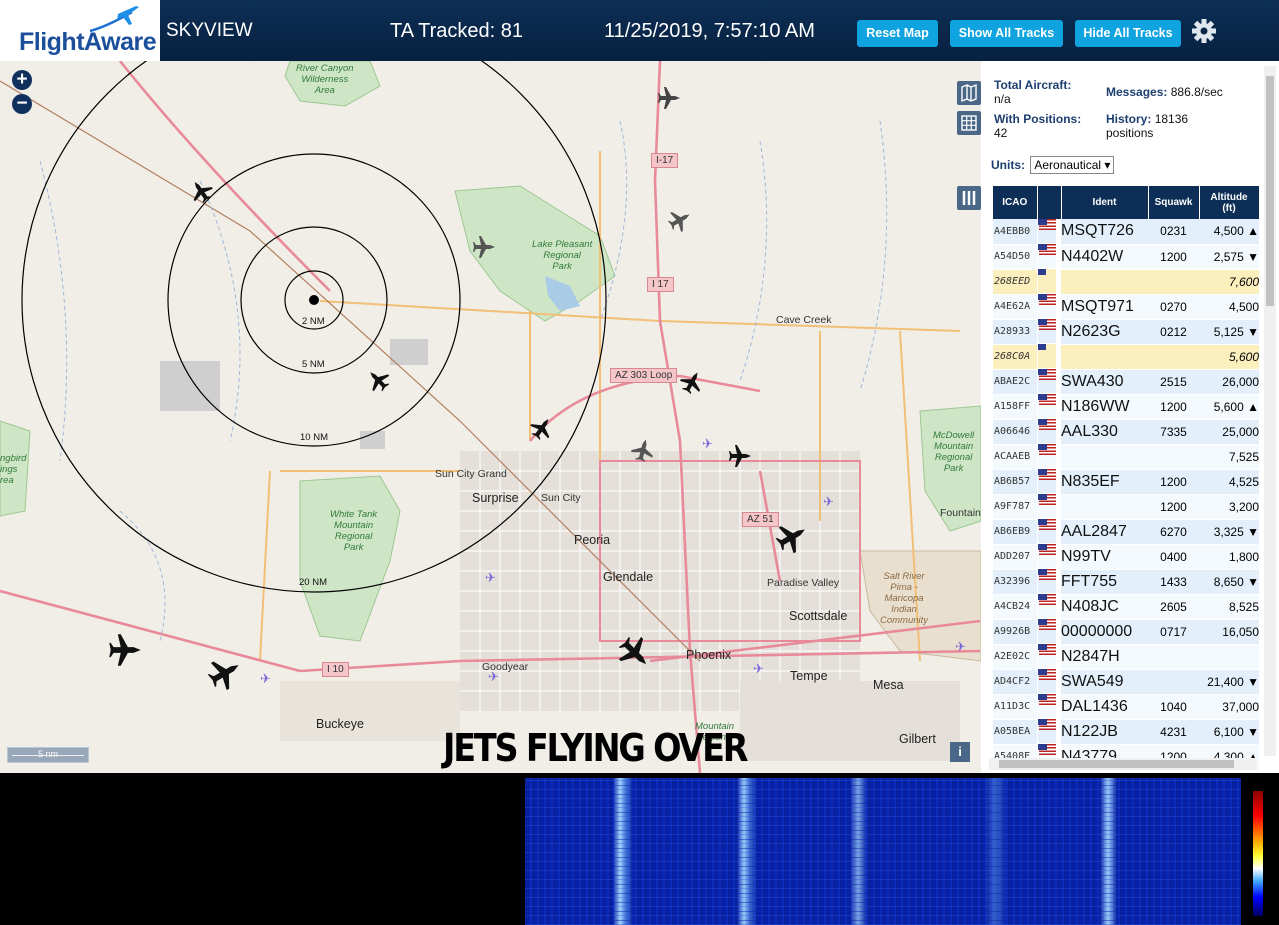  I want to click on icao-cell: ADD207, so click(1015, 557).